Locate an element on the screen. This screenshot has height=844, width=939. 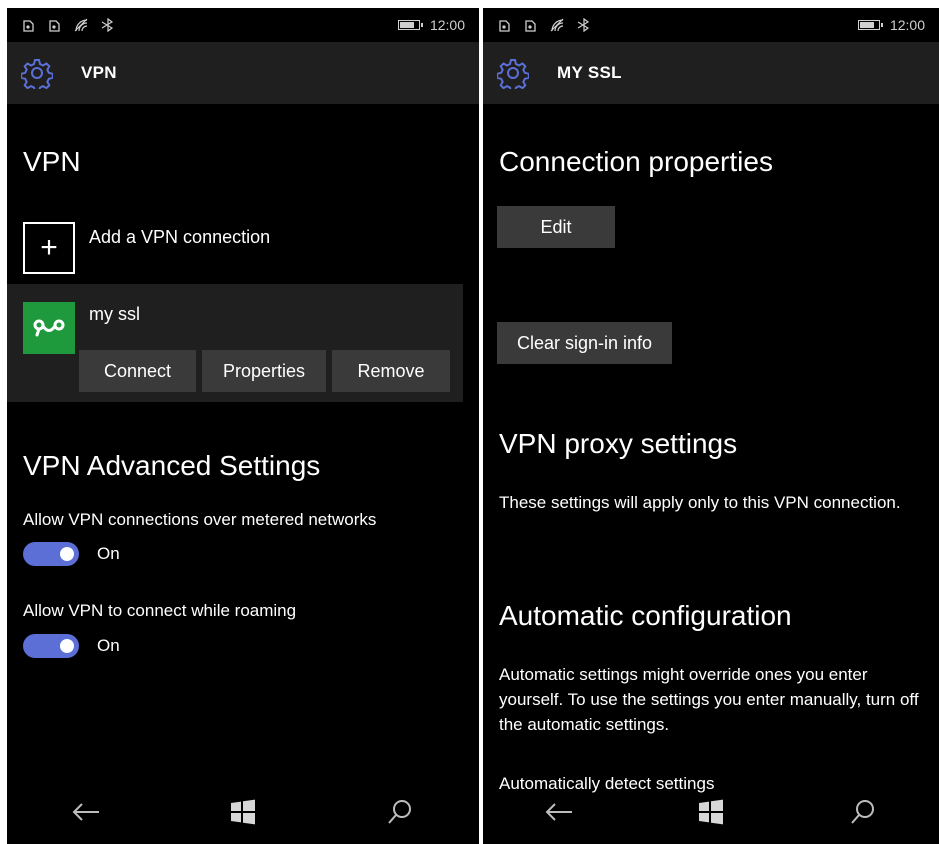
page-title: MY SSL is located at coordinates (589, 72).